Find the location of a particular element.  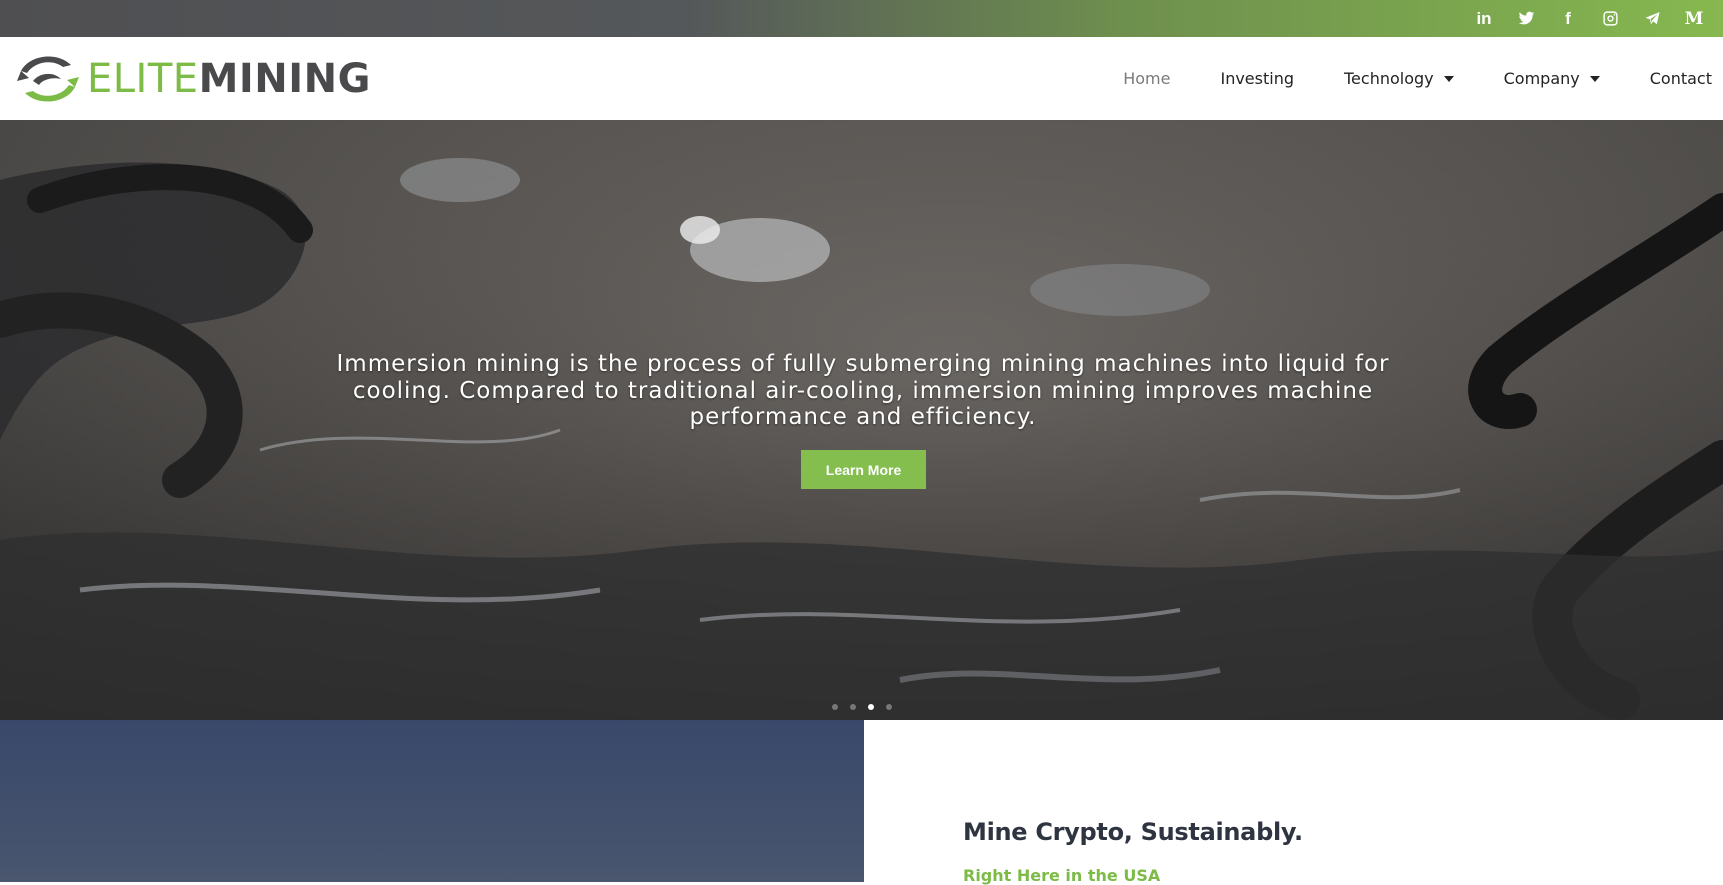

logo: ELITEMINING is located at coordinates (192, 79).